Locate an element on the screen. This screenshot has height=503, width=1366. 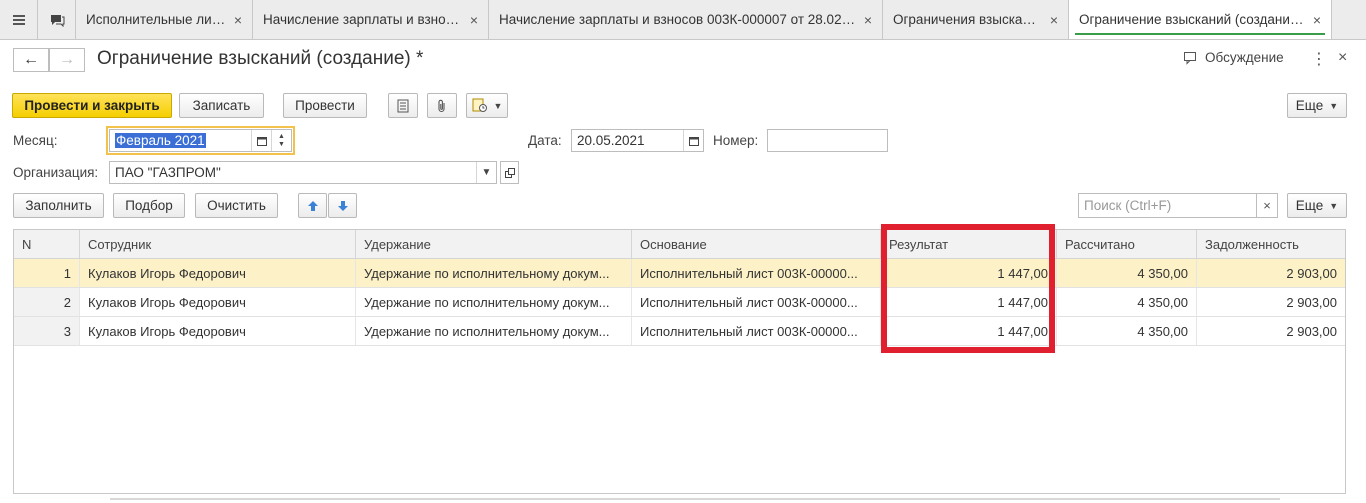
arrow-left-icon: ← is located at coordinates (31, 59).